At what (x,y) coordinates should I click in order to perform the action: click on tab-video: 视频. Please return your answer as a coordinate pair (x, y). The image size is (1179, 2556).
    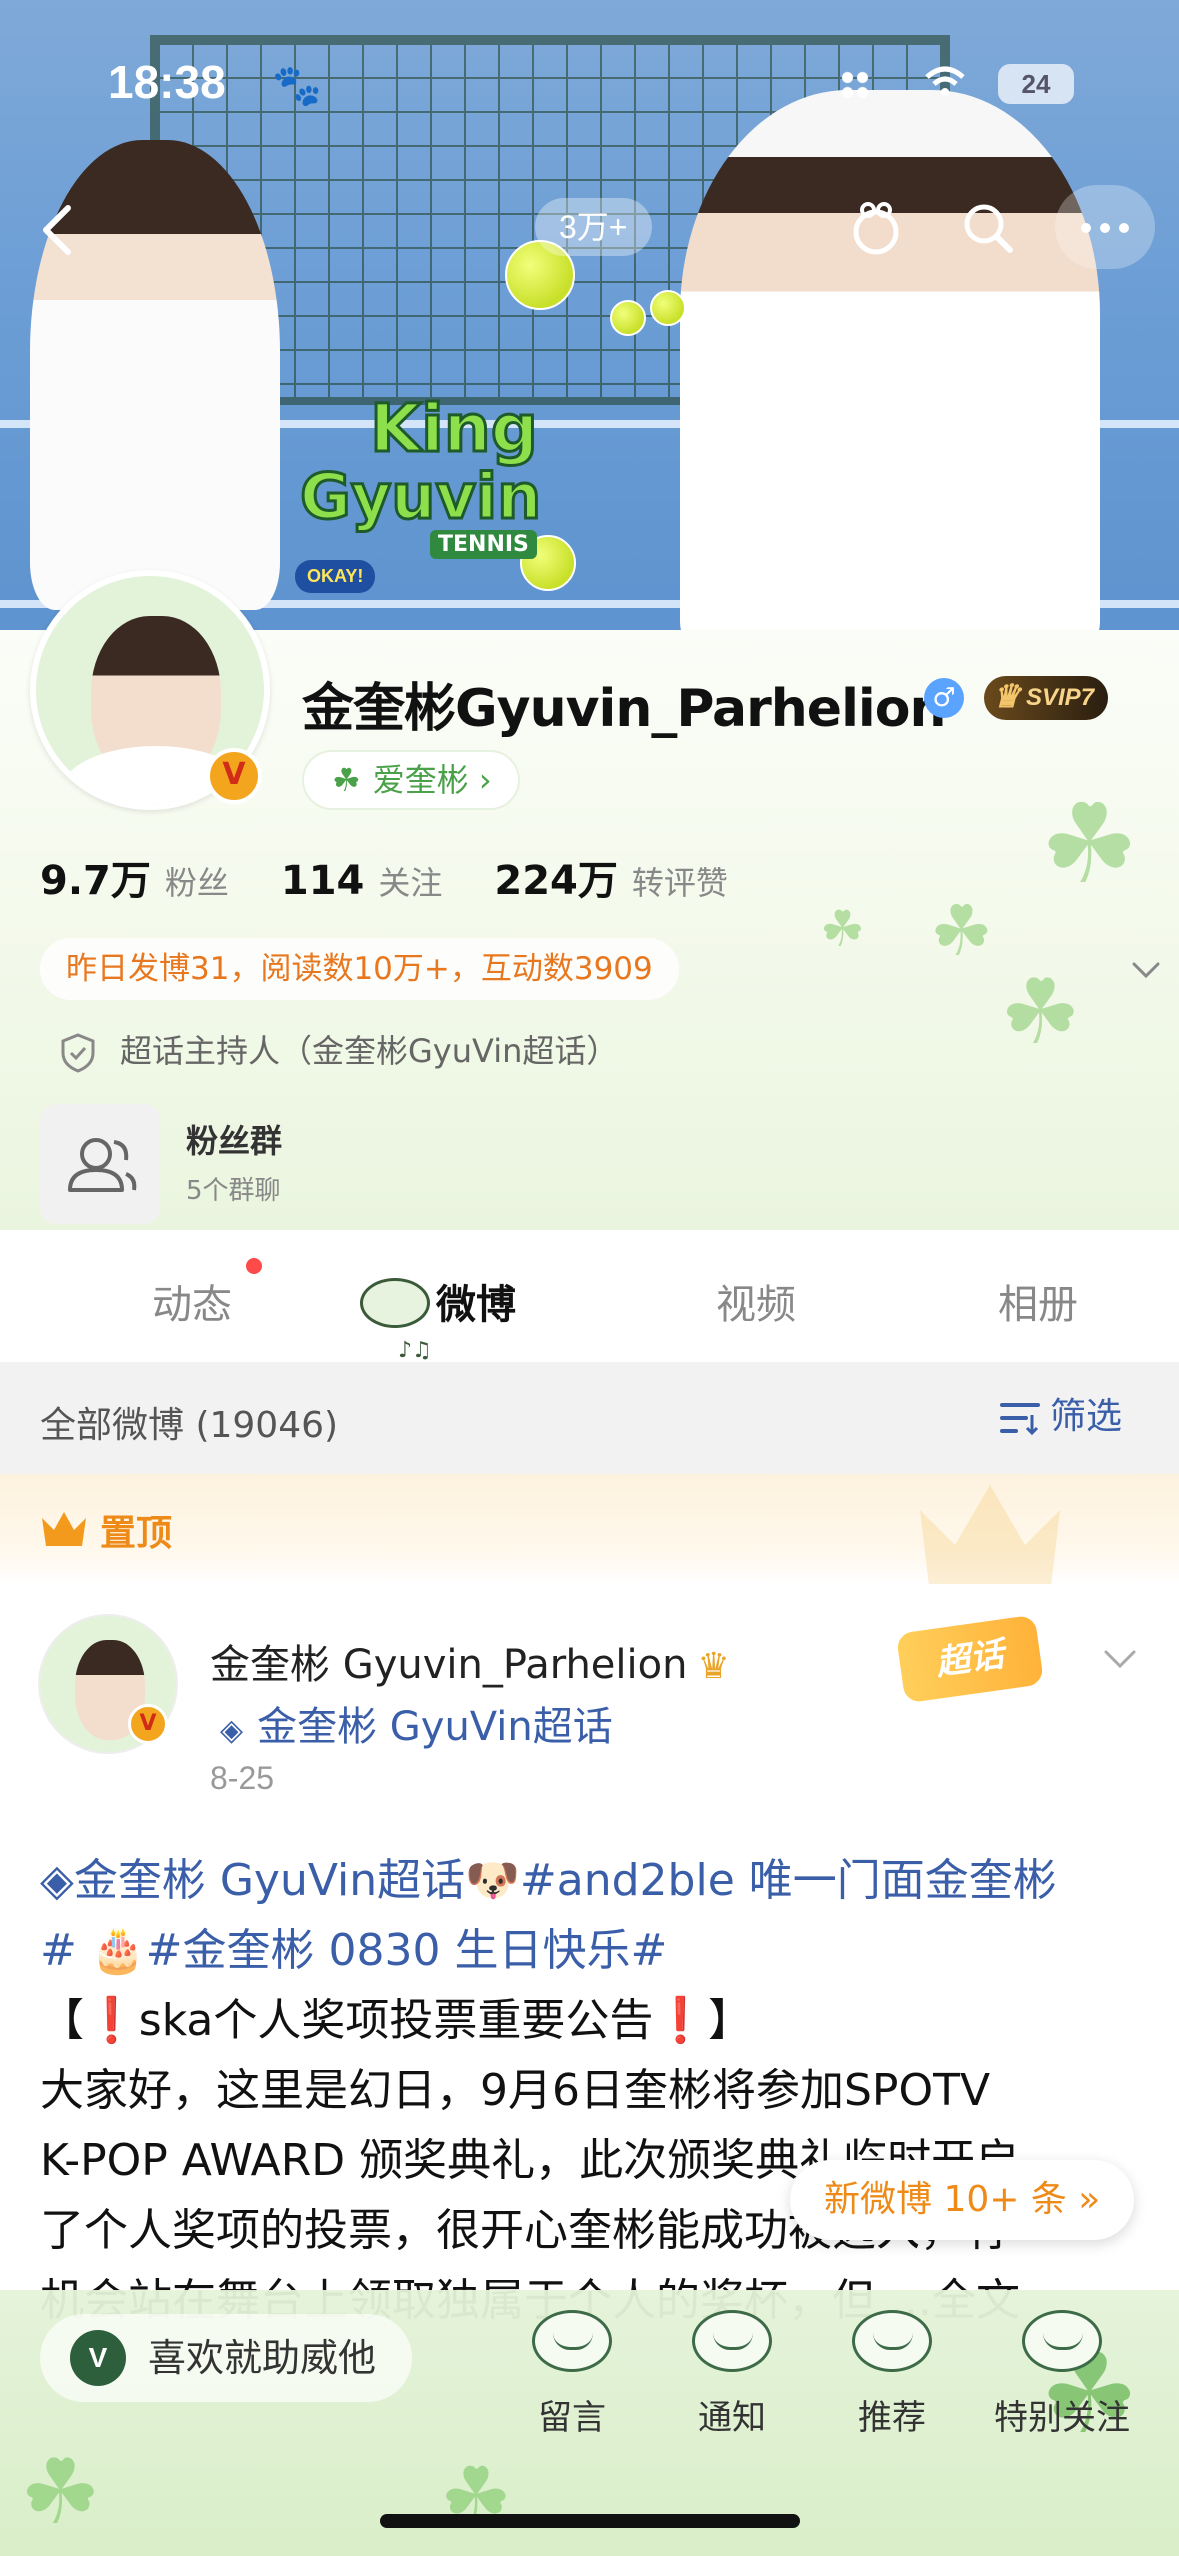
    Looking at the image, I should click on (756, 1301).